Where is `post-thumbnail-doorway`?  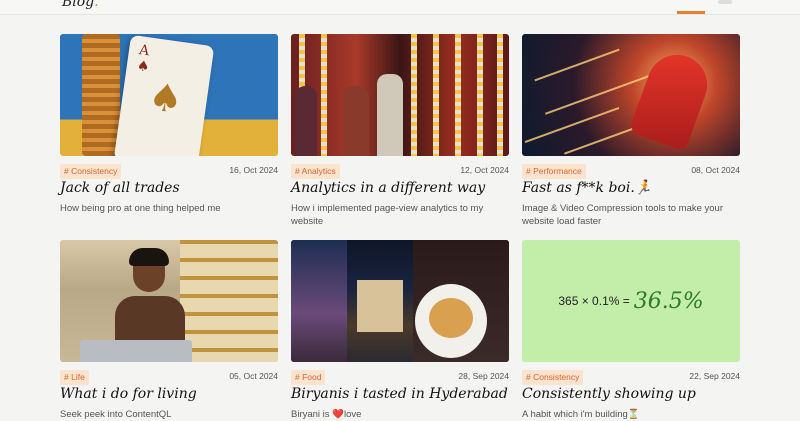
post-thumbnail-doorway is located at coordinates (400, 95).